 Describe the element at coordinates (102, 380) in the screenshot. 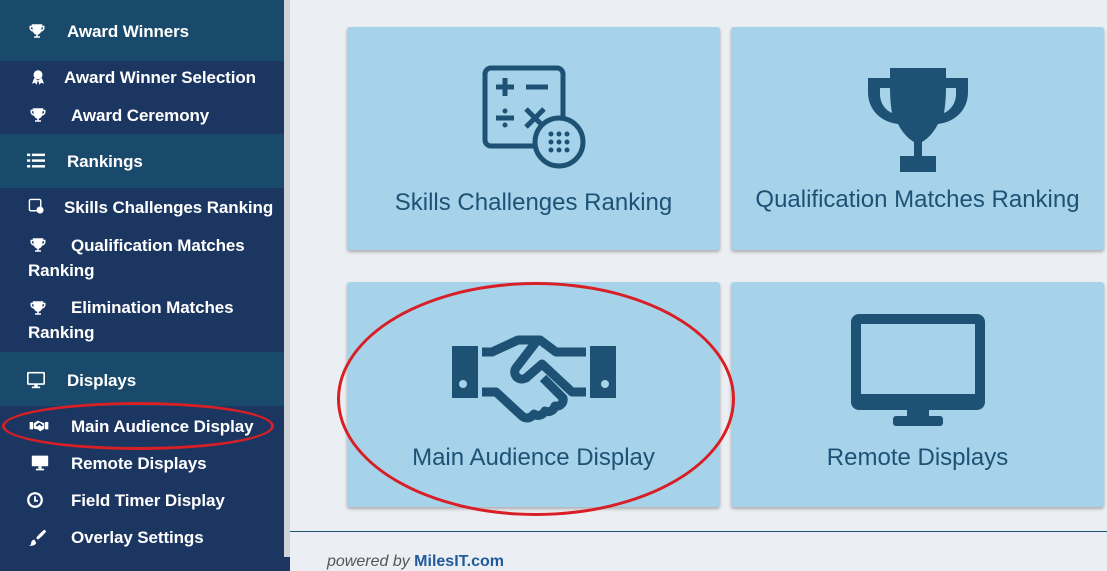

I see `sidebar-label: Displays` at that location.